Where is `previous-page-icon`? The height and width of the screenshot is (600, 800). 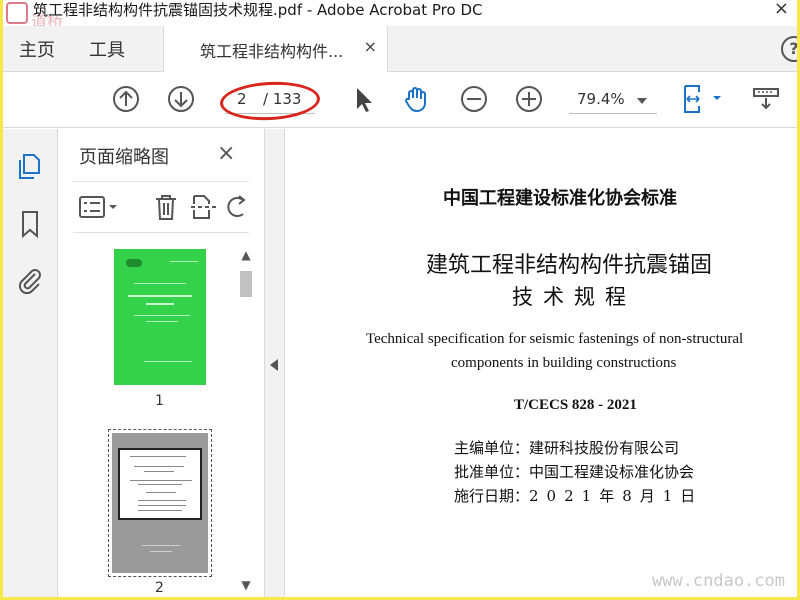 previous-page-icon is located at coordinates (126, 99).